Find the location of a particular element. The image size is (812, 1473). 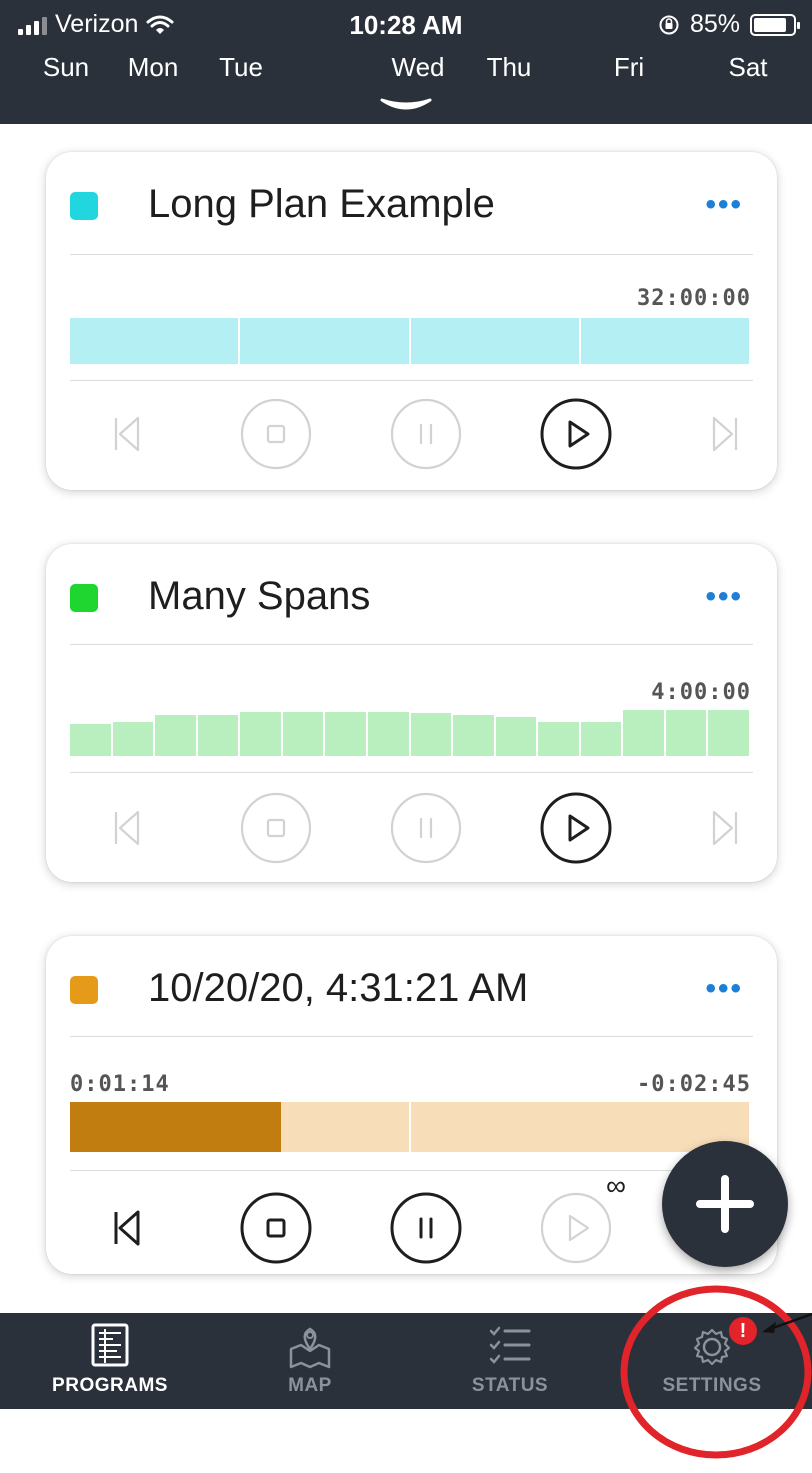

remaining-time: -0:02:45 is located at coordinates (694, 1084).